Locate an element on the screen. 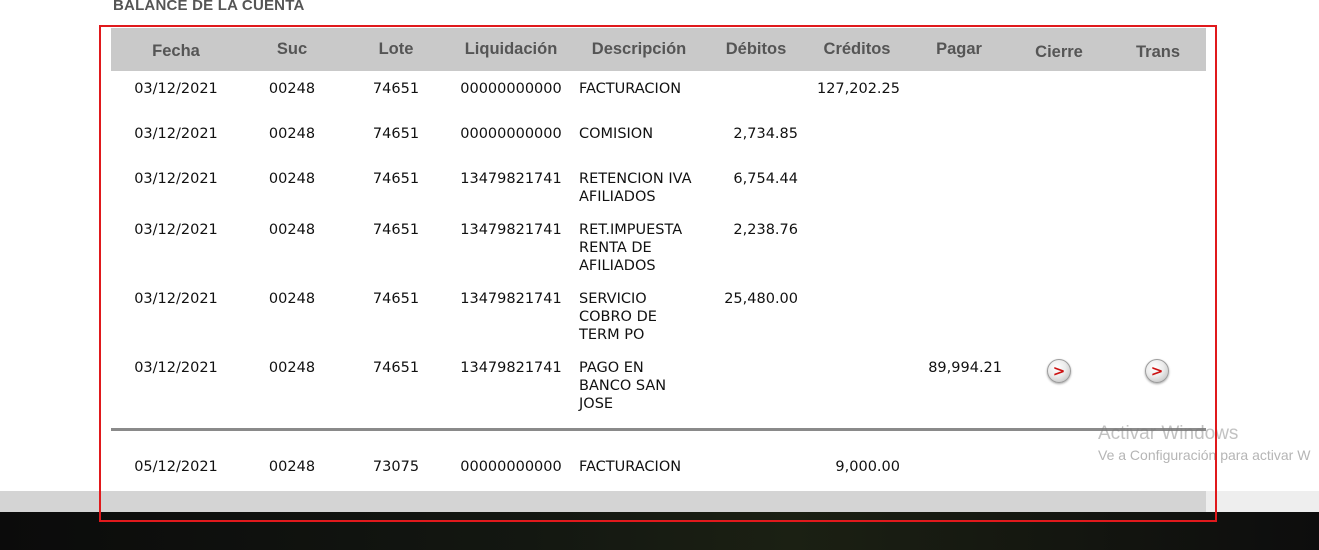 The image size is (1319, 550). trans-arrow-button: > is located at coordinates (1157, 371).